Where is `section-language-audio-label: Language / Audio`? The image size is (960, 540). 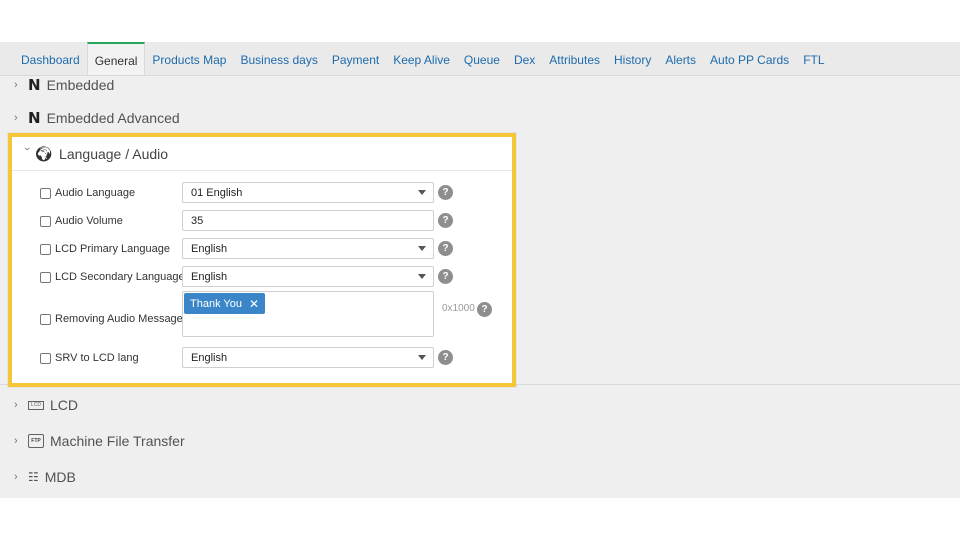 section-language-audio-label: Language / Audio is located at coordinates (114, 153).